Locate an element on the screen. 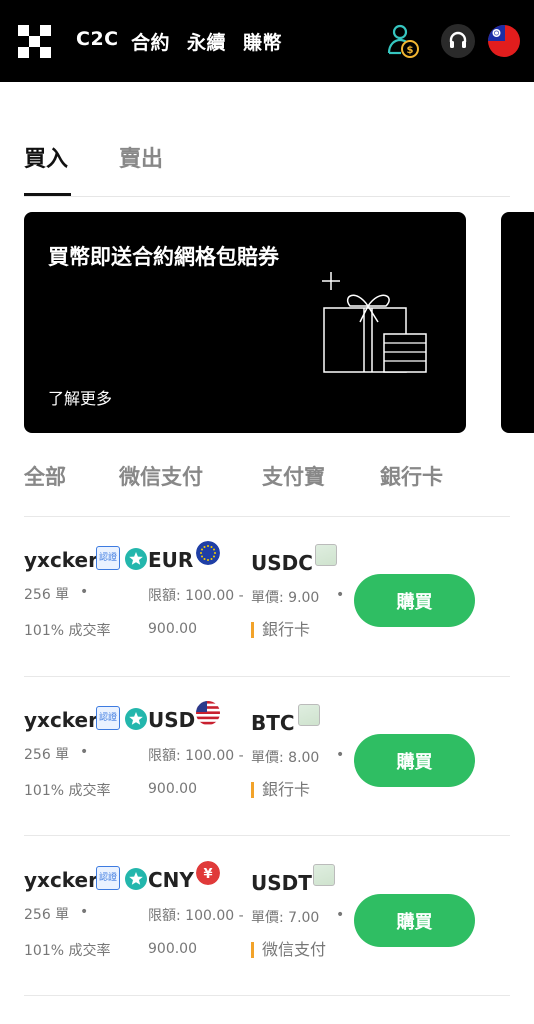 This screenshot has width=534, height=1024. filter-alipay: 支付寶 is located at coordinates (293, 476).